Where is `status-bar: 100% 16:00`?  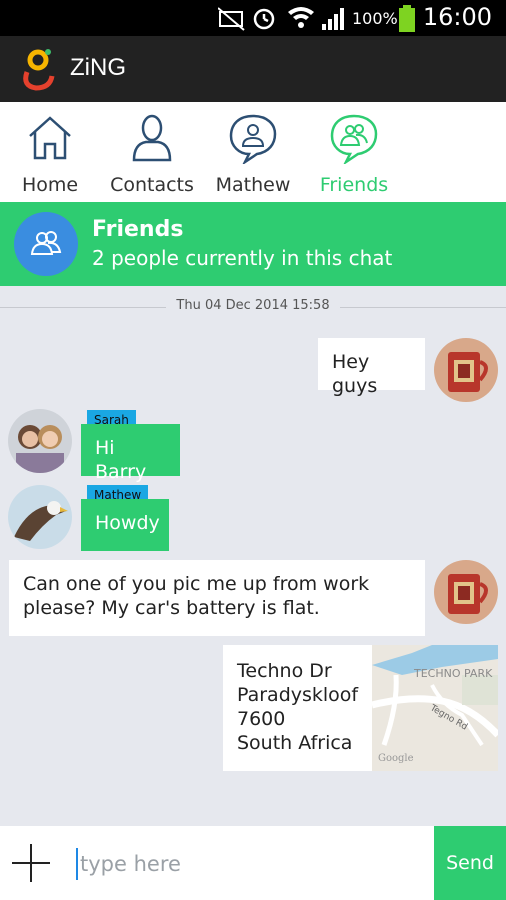
status-bar: 100% 16:00 is located at coordinates (253, 18).